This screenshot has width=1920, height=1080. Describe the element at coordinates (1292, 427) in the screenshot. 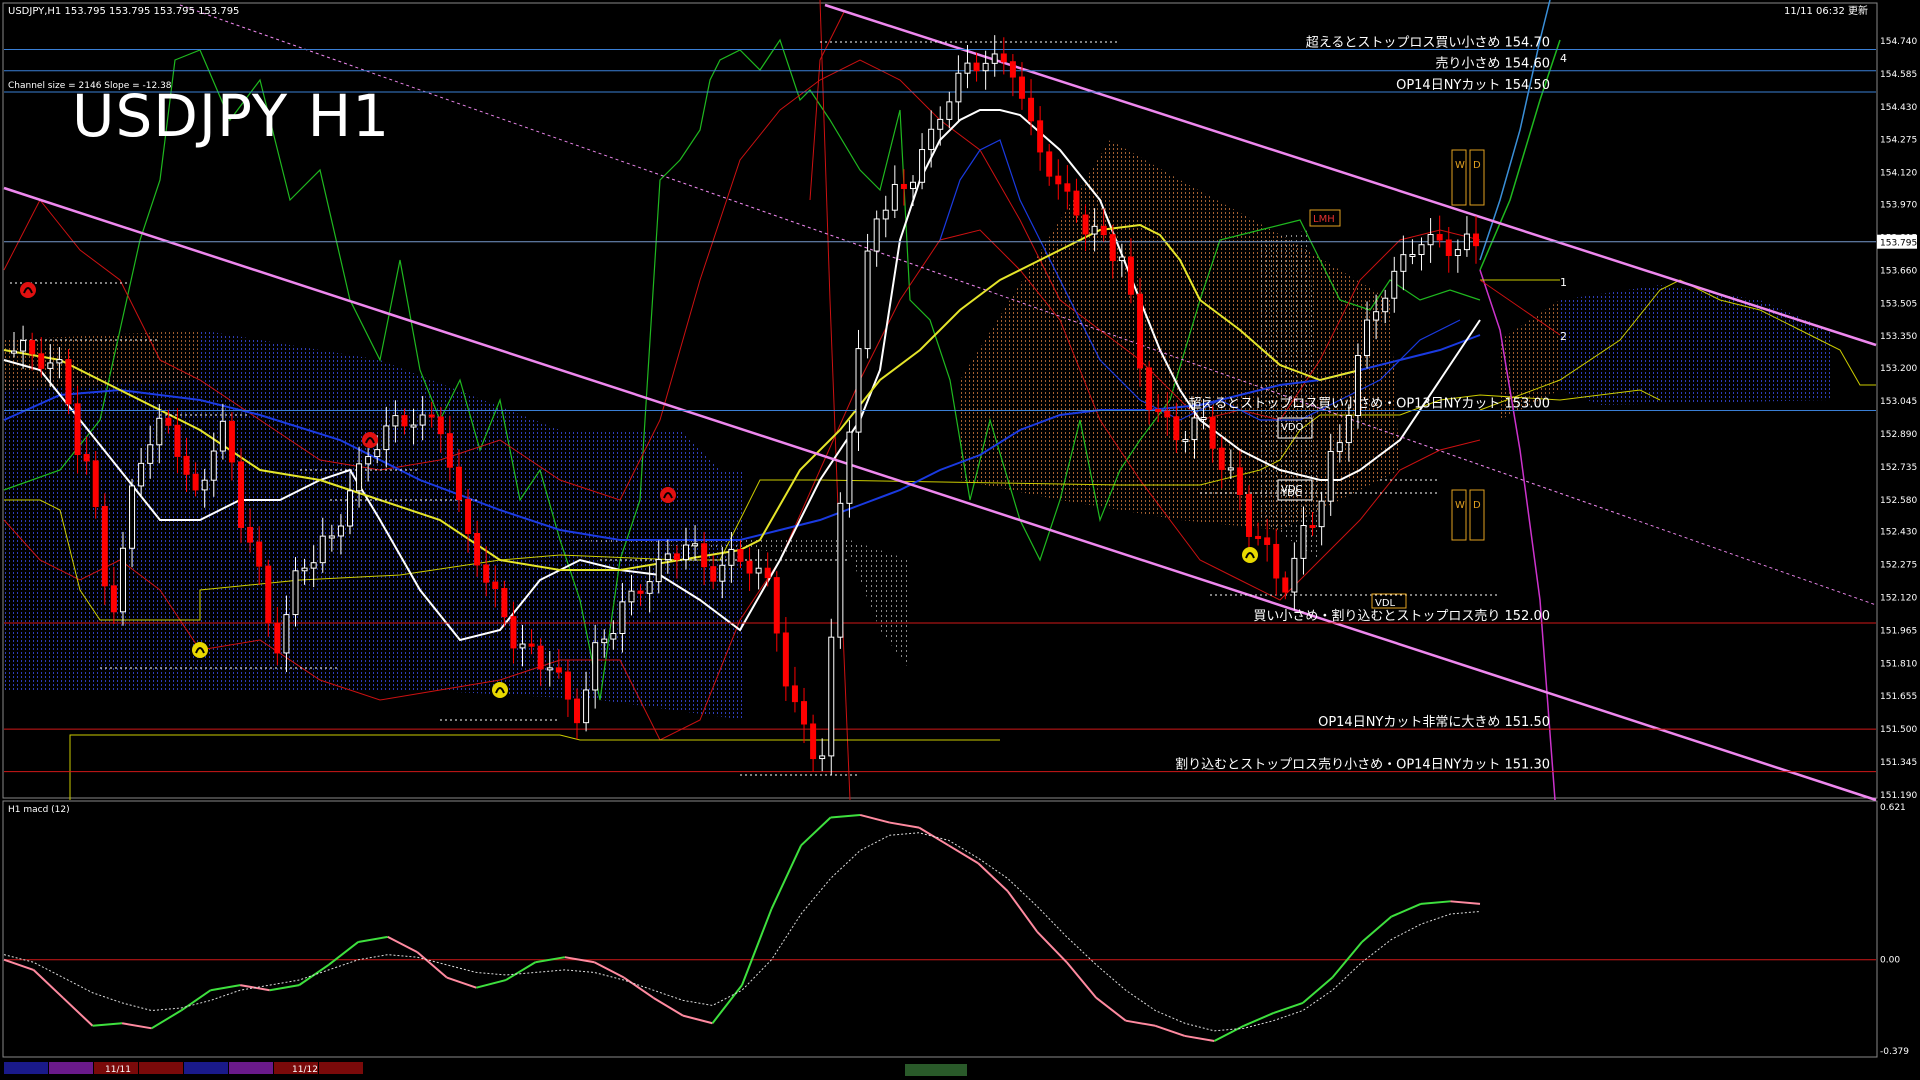

I see `marker-label: VDO` at that location.